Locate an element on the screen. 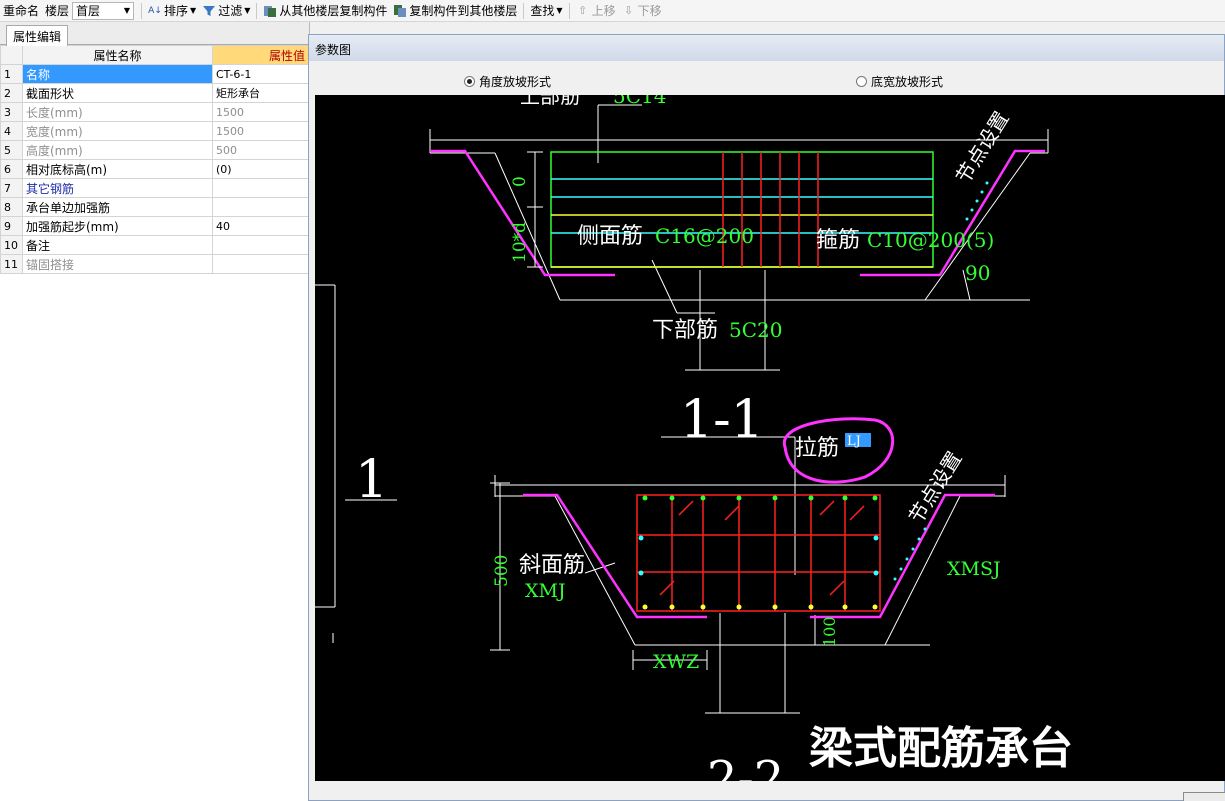 This screenshot has width=1225, height=801. property-name: 长度(mm) is located at coordinates (117, 112).